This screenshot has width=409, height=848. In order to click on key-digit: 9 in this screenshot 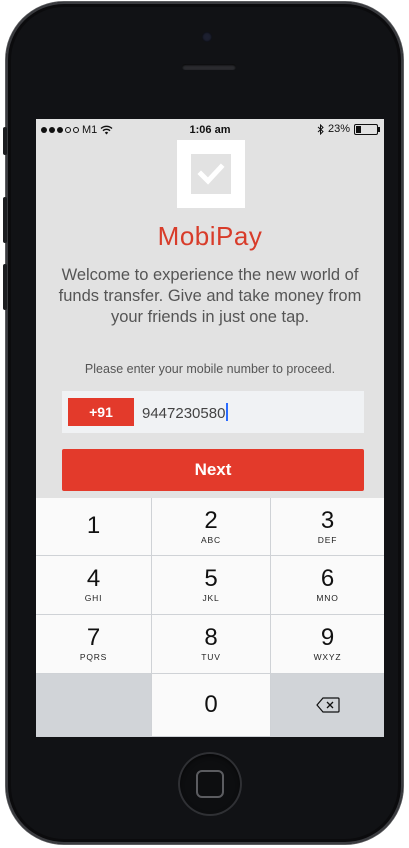, I will do `click(327, 637)`.